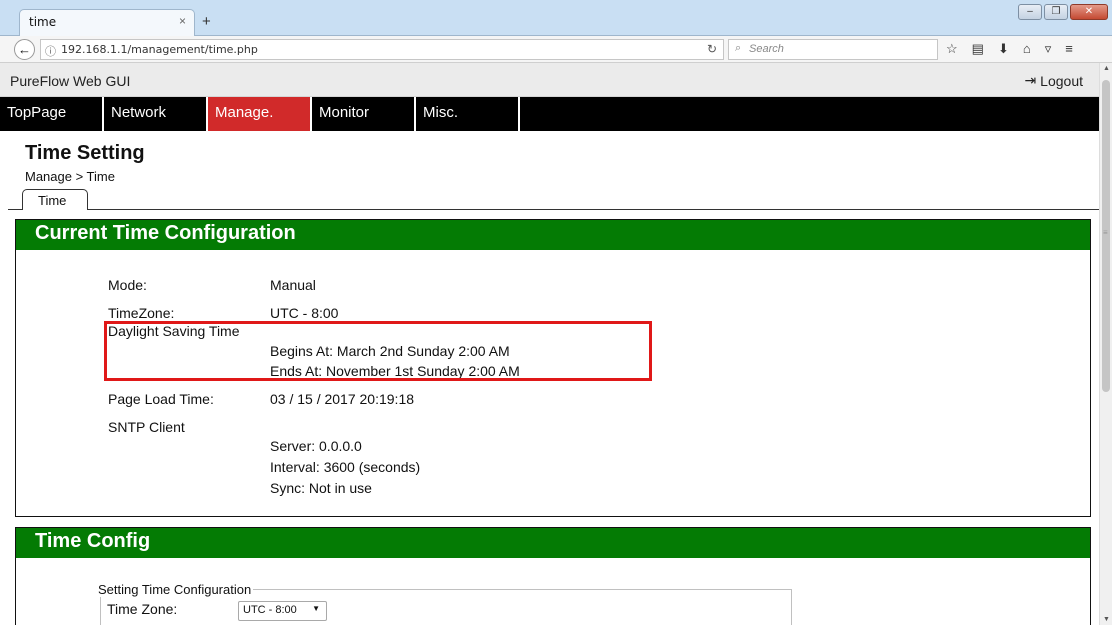 This screenshot has height=625, width=1112. Describe the element at coordinates (1069, 49) in the screenshot. I see `menu-icon: ≡` at that location.